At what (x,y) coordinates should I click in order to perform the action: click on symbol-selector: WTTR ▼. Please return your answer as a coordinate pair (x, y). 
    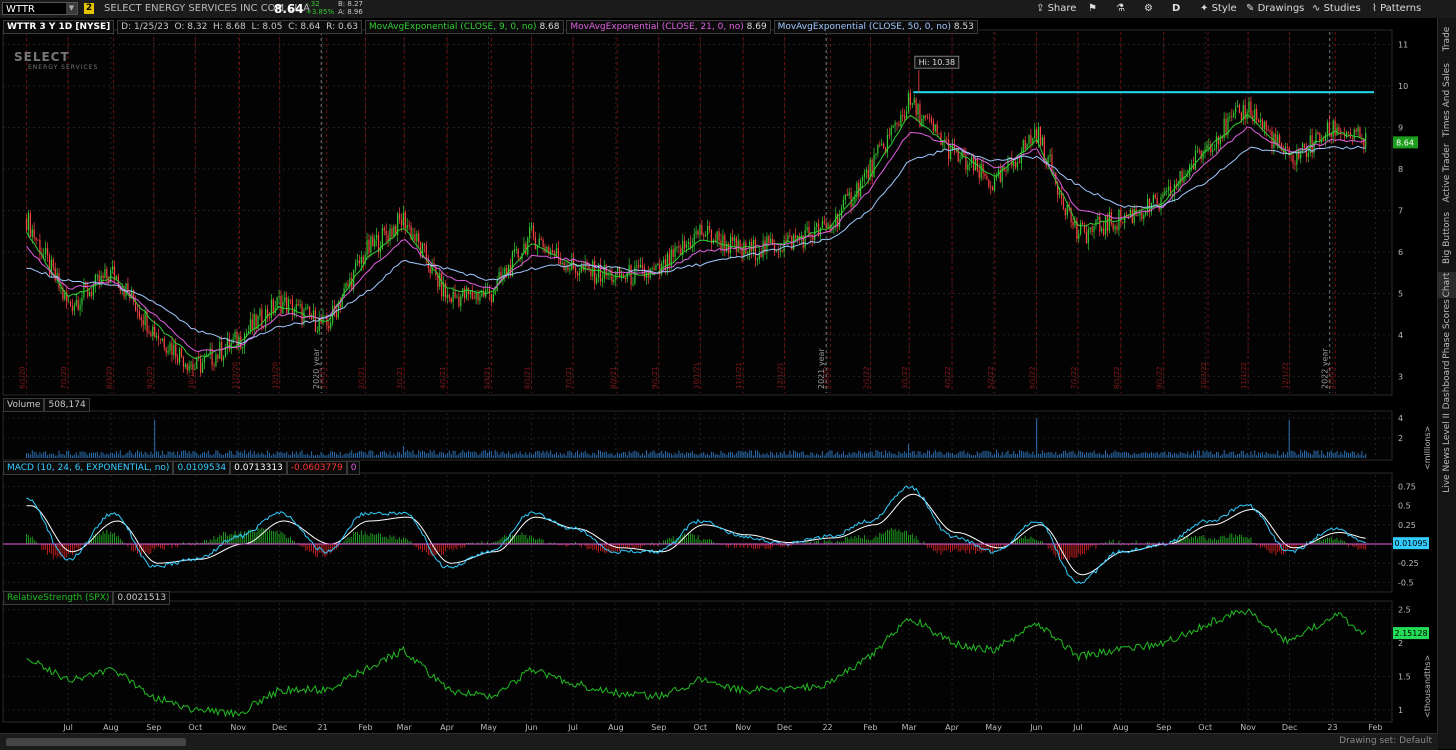
    Looking at the image, I should click on (40, 8).